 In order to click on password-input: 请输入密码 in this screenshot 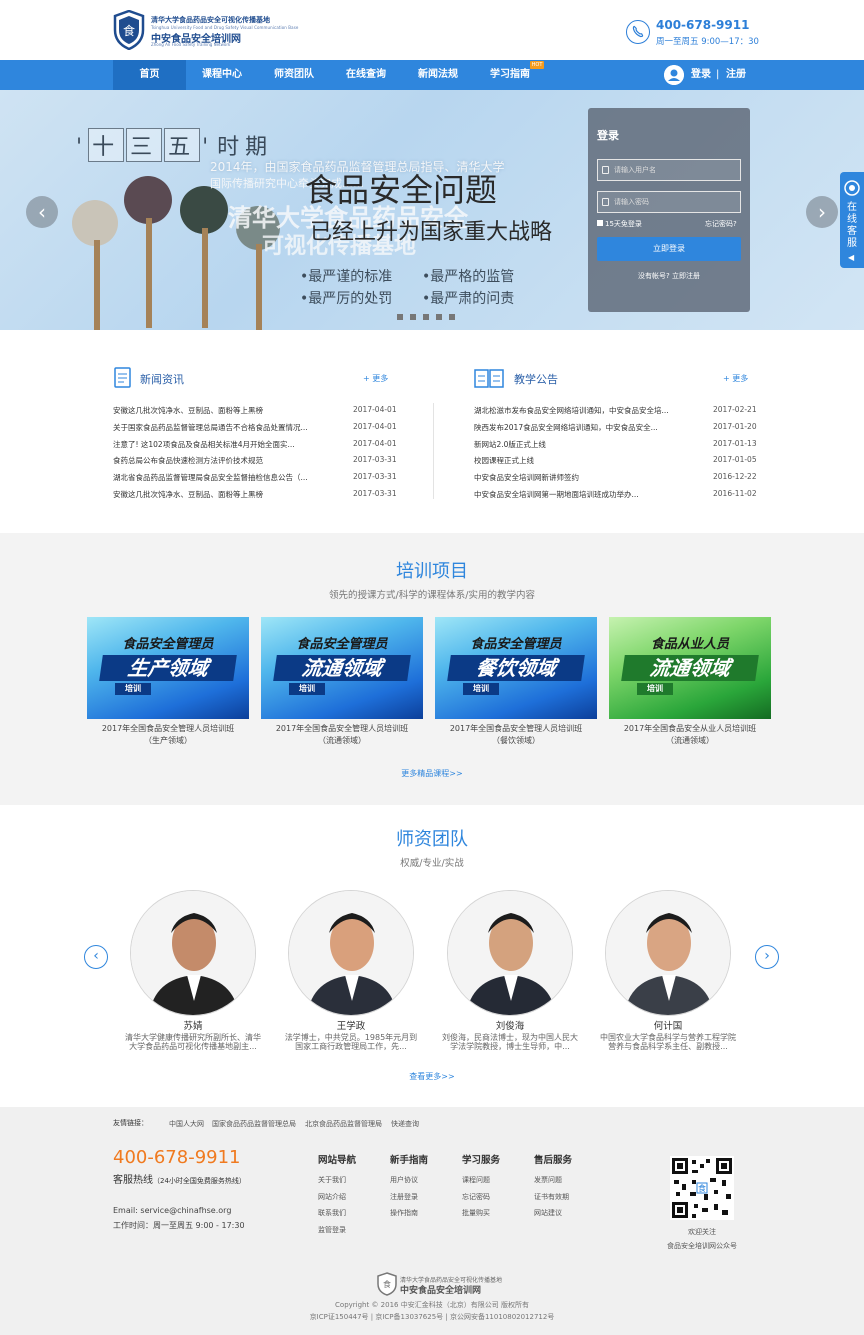, I will do `click(669, 202)`.